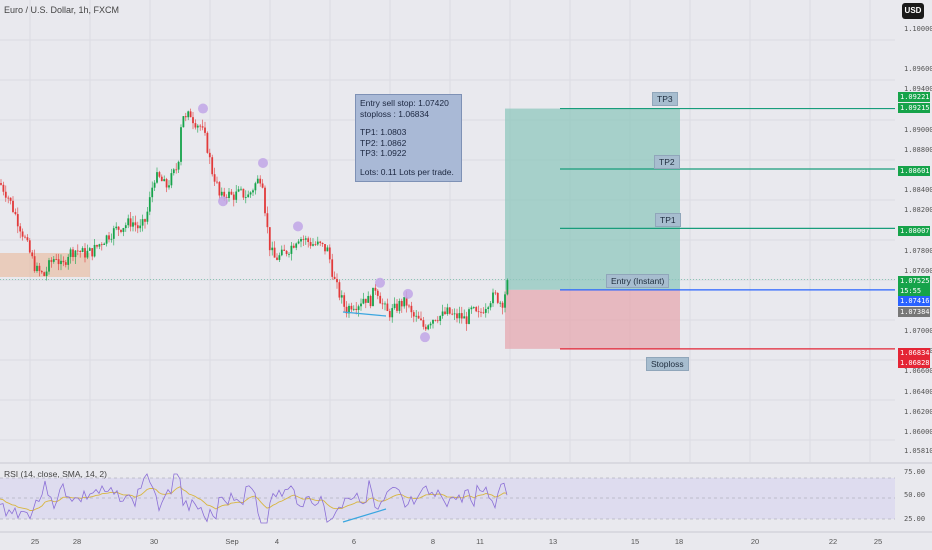  I want to click on pivot-marker, so click(298, 226).